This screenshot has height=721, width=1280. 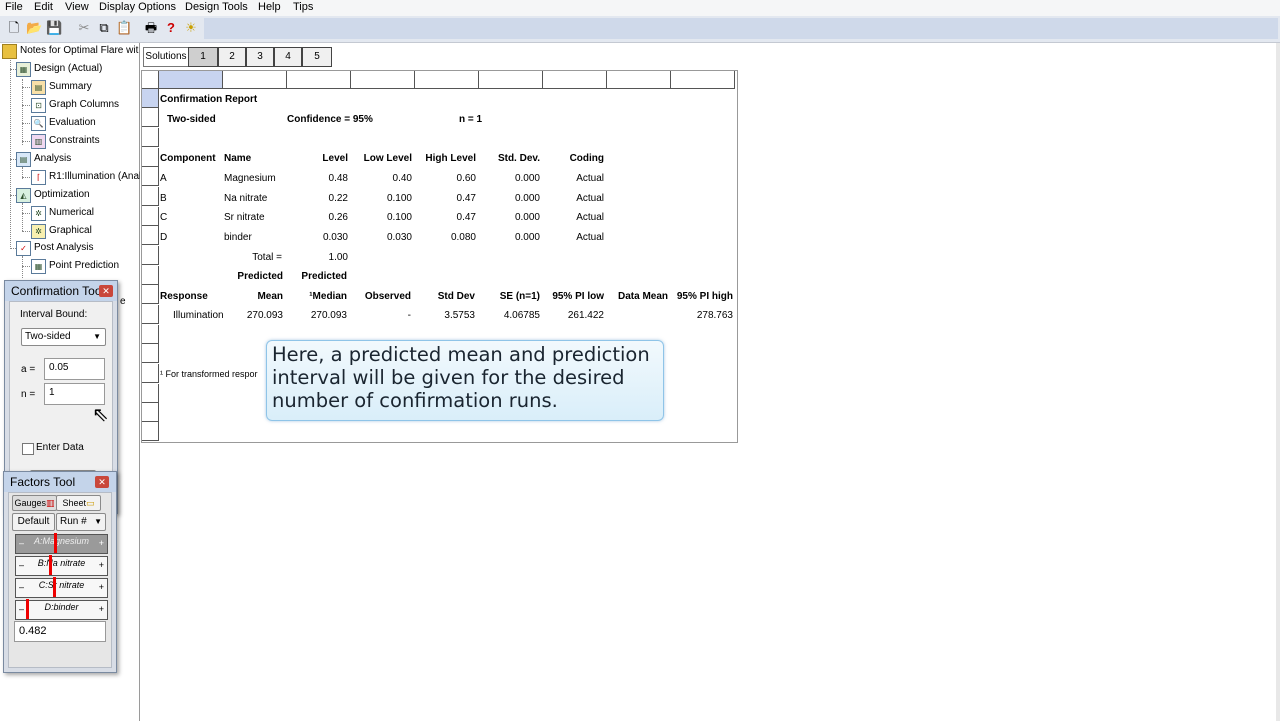 What do you see at coordinates (216, 7) in the screenshot?
I see `menu-design-tools: Design Tools` at bounding box center [216, 7].